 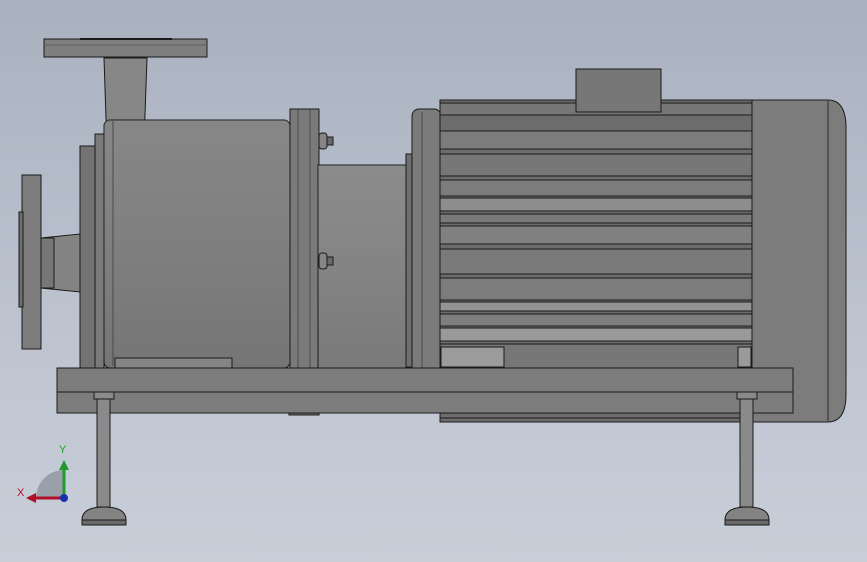 What do you see at coordinates (47, 481) in the screenshot?
I see `reference-triad` at bounding box center [47, 481].